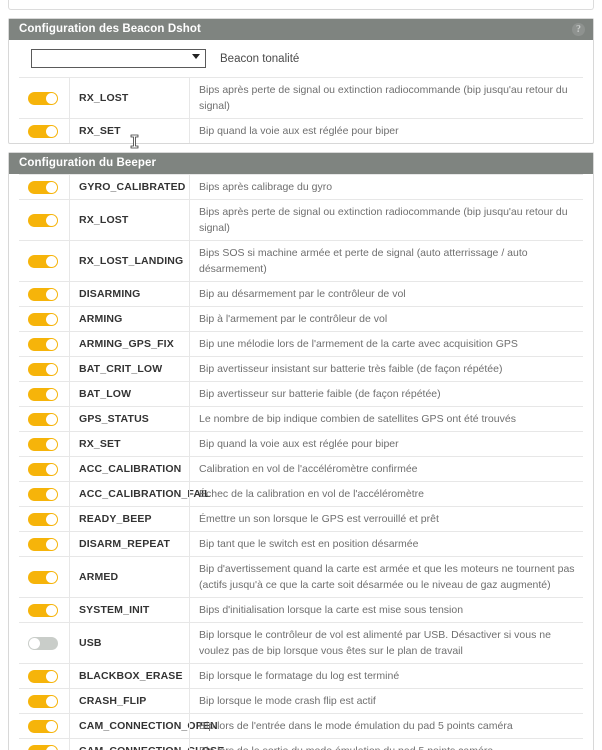  Describe the element at coordinates (129, 544) in the screenshot. I see `beeper-name-label: DISARM_REPEAT` at that location.